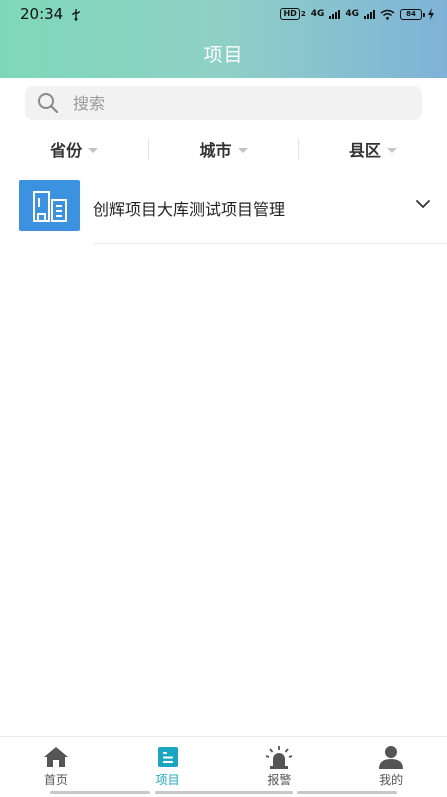 Image resolution: width=447 pixels, height=797 pixels. Describe the element at coordinates (423, 204) in the screenshot. I see `chevron-down-icon` at that location.